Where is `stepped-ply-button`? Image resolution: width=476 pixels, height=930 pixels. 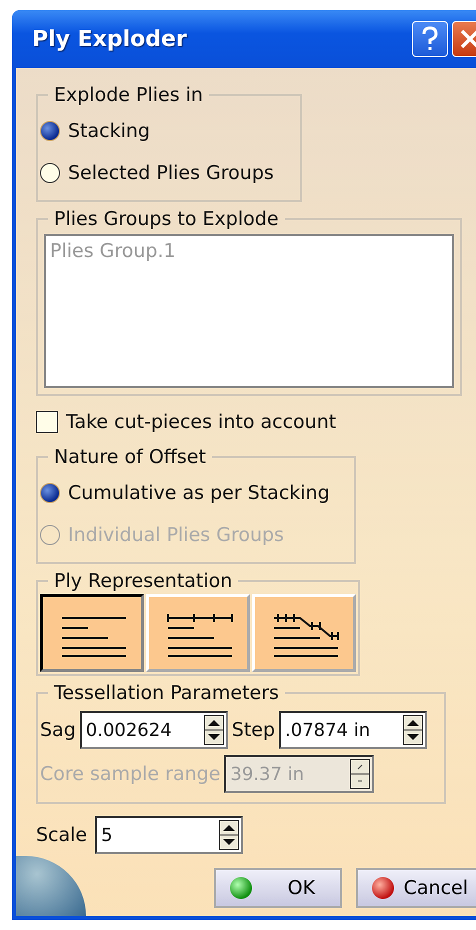 stepped-ply-button is located at coordinates (304, 633).